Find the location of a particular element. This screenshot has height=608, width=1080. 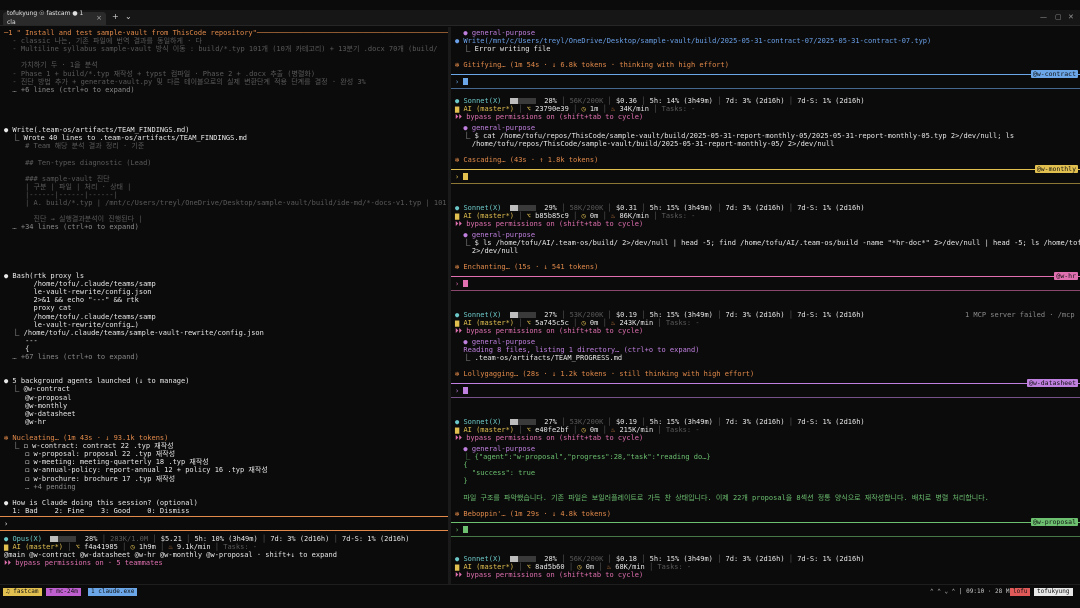

new-tab-button: + is located at coordinates (115, 16).